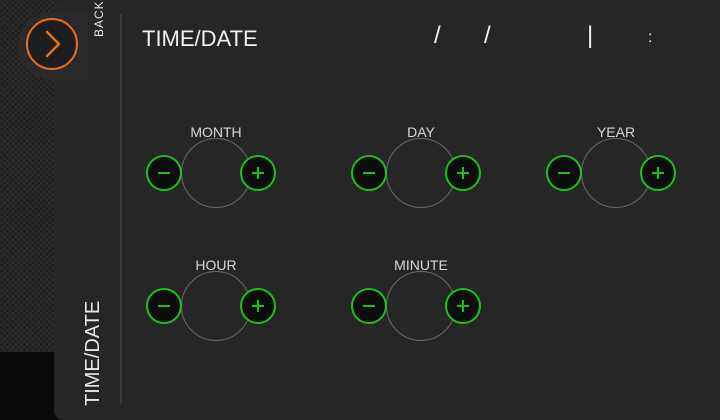 This screenshot has width=720, height=420. What do you see at coordinates (216, 307) in the screenshot?
I see `hour-control: HOUR` at bounding box center [216, 307].